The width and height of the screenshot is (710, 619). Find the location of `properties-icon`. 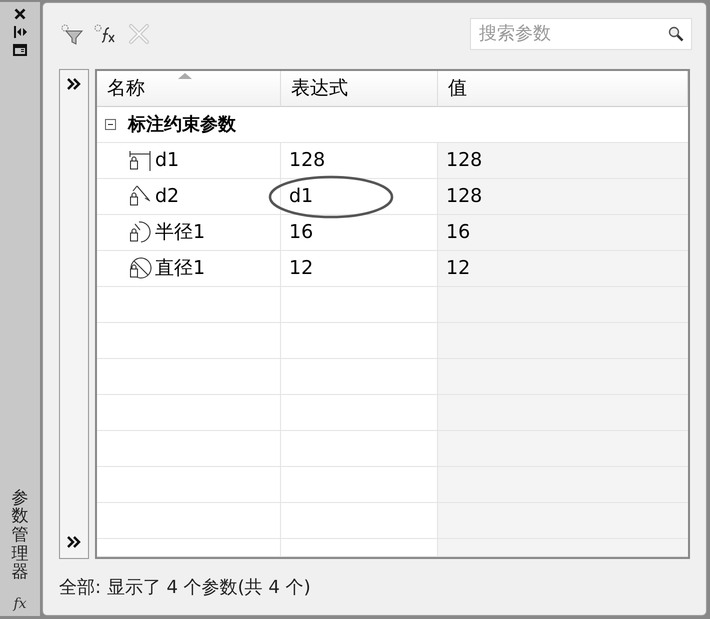

properties-icon is located at coordinates (20, 50).